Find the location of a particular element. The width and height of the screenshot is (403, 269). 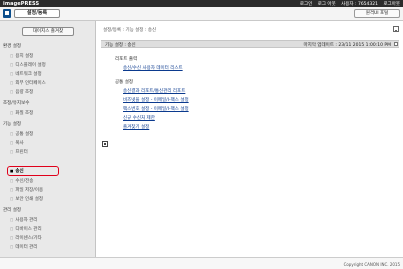

group-report: 리포트 출력 is located at coordinates (126, 59).